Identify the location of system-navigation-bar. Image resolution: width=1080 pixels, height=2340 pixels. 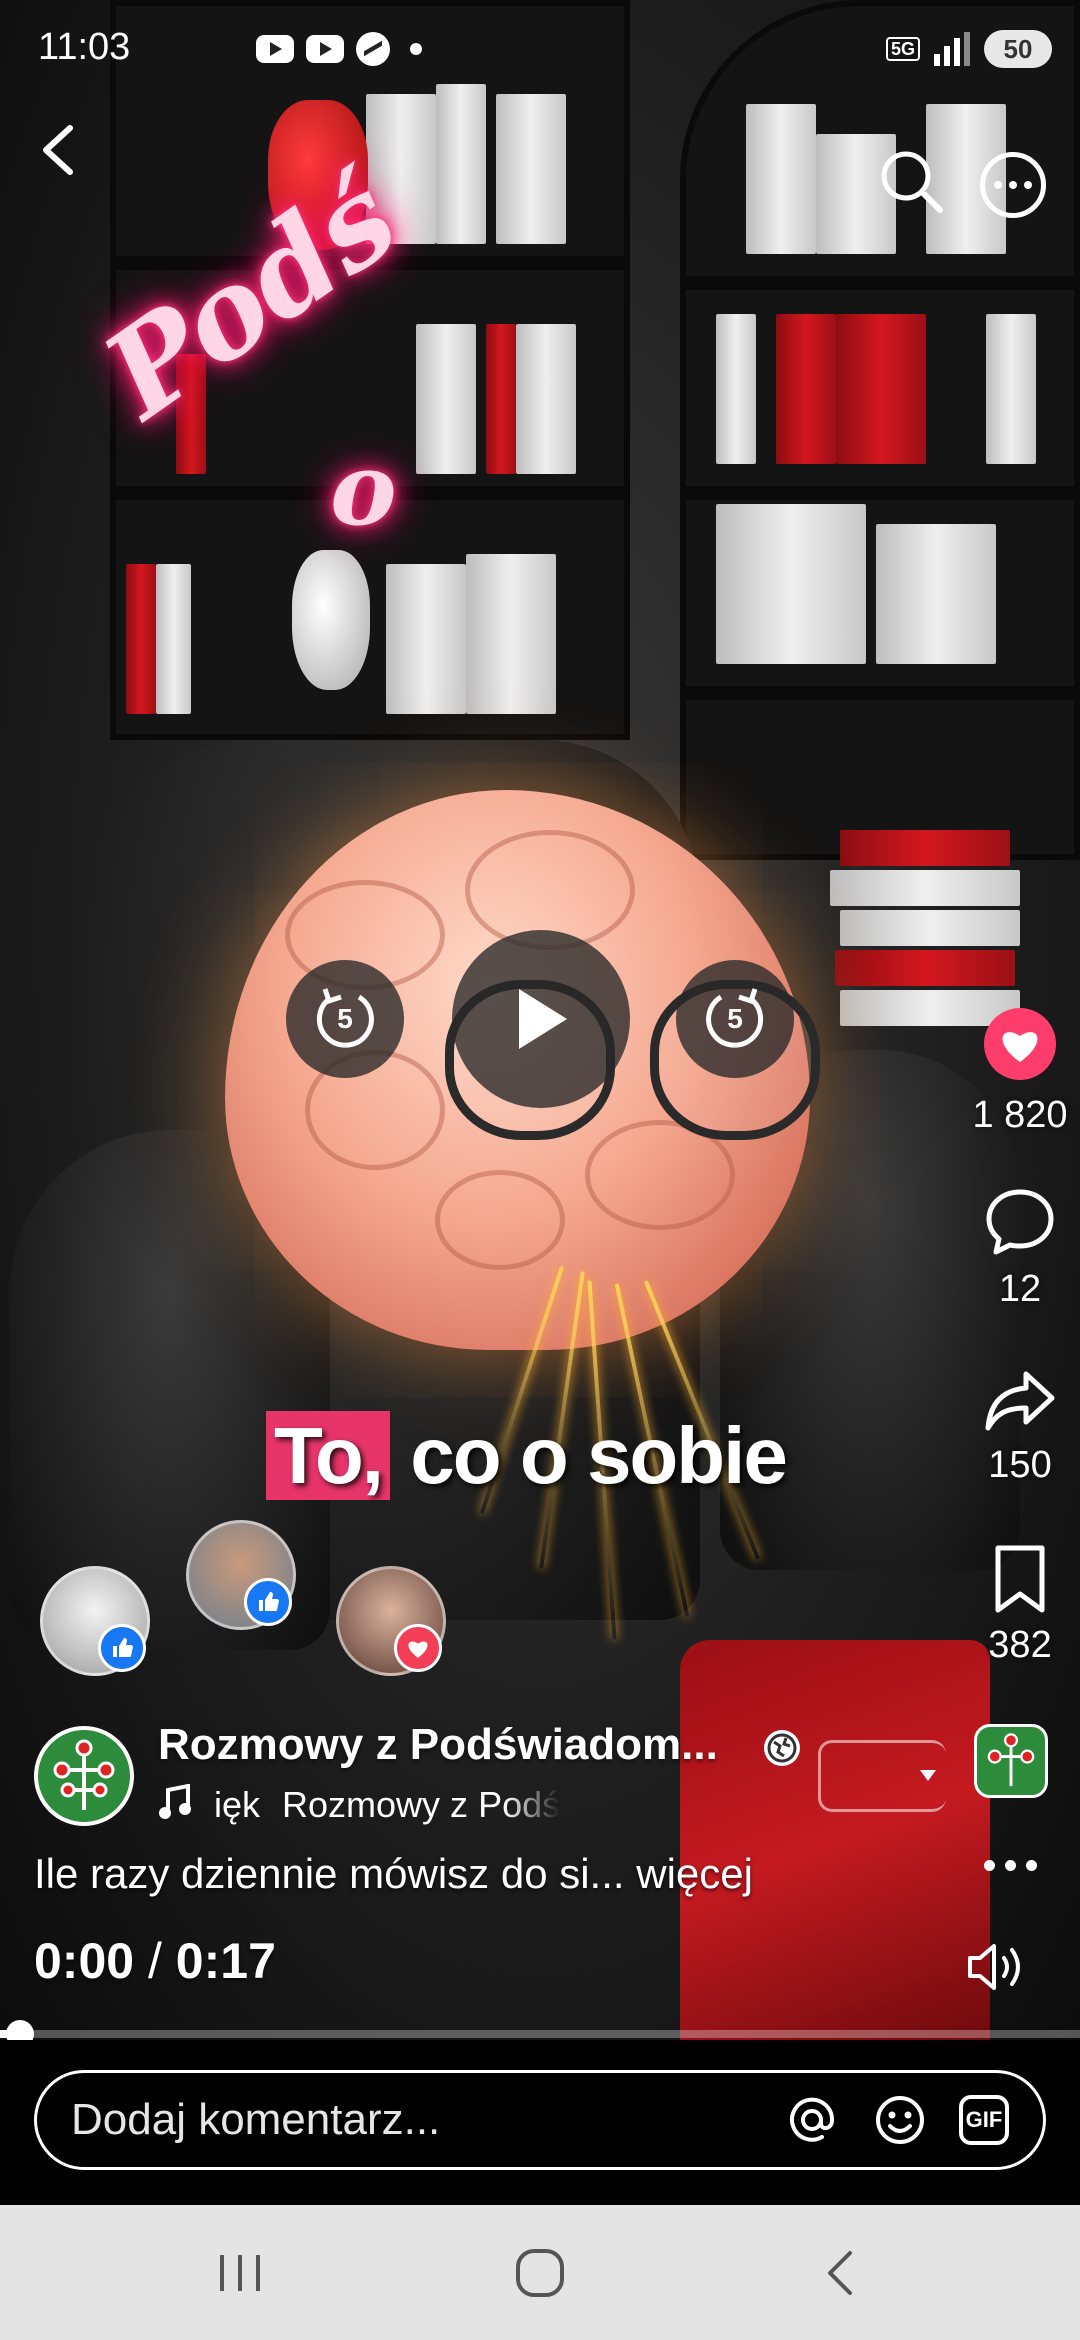
(540, 2272).